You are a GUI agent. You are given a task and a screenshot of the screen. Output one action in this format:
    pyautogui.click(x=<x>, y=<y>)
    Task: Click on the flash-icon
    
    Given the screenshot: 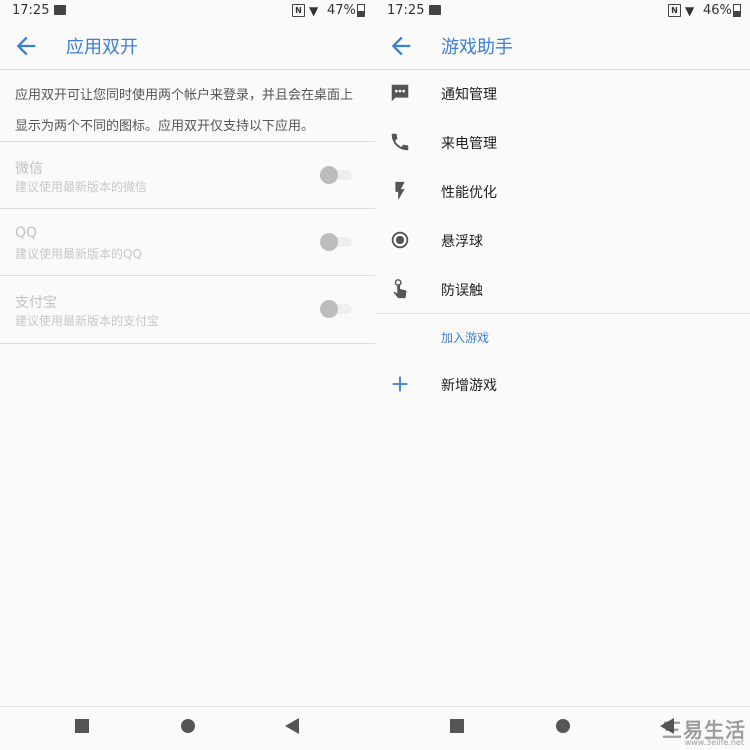 What is the action you would take?
    pyautogui.click(x=400, y=191)
    